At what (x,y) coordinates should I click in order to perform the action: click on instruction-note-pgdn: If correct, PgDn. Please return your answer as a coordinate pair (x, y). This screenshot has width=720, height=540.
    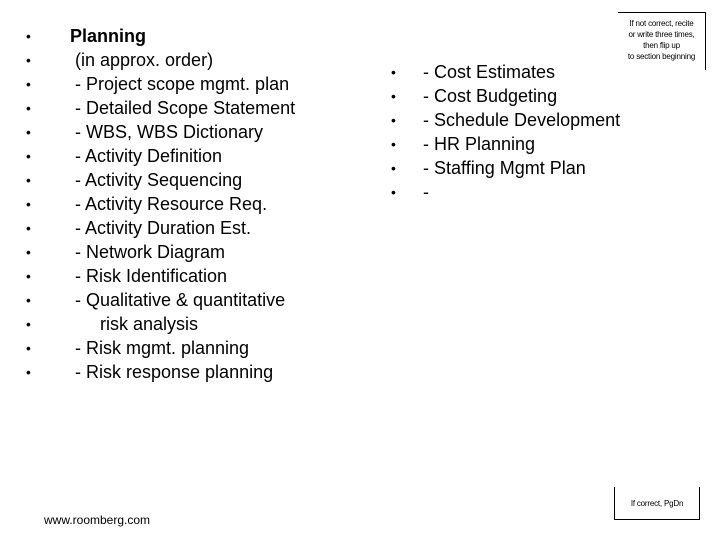
    Looking at the image, I should click on (657, 503).